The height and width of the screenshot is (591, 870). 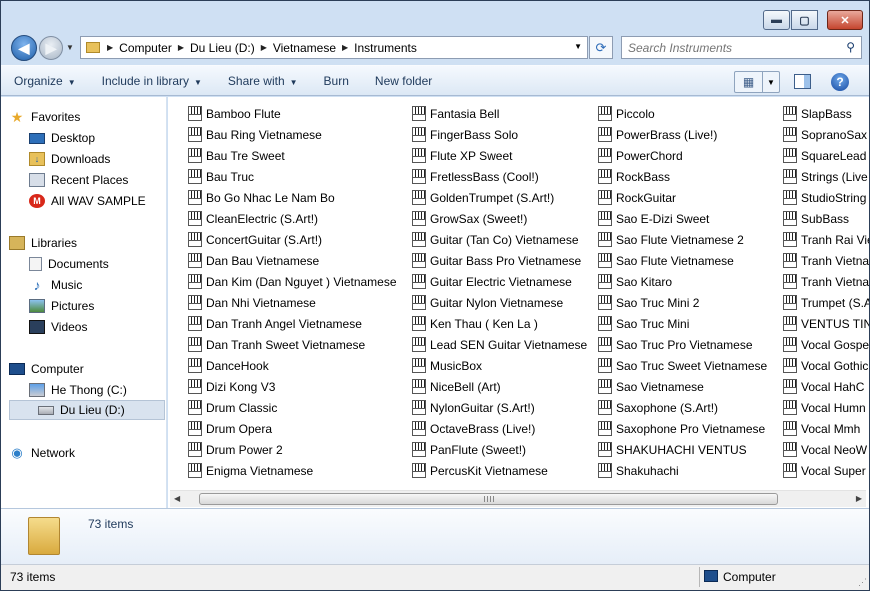 What do you see at coordinates (826, 344) in the screenshot?
I see `list-item: Vocal Gospe` at bounding box center [826, 344].